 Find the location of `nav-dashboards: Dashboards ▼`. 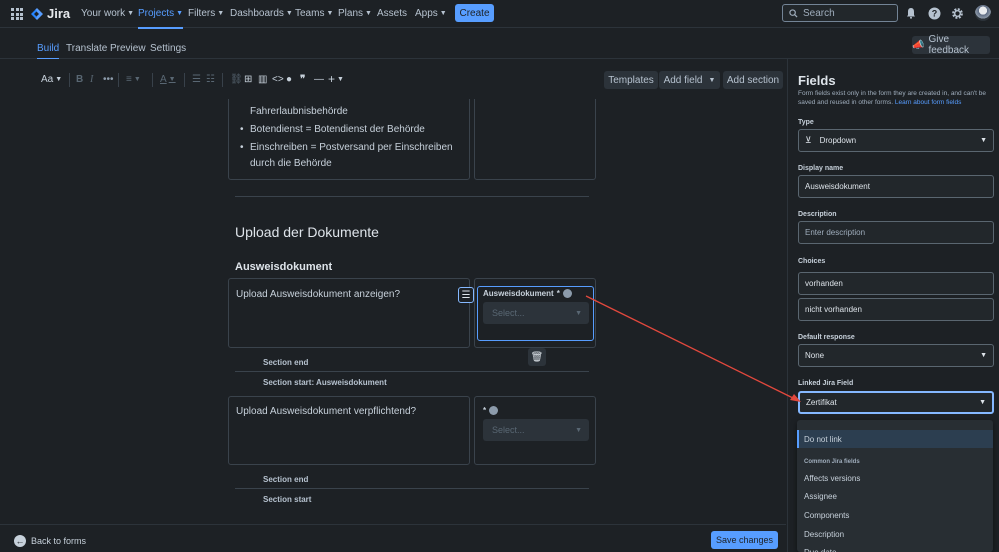

nav-dashboards: Dashboards ▼ is located at coordinates (261, 13).